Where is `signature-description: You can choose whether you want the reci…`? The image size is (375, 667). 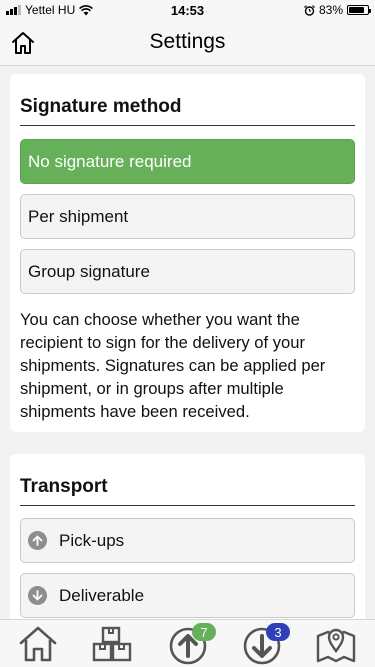 signature-description: You can choose whether you want the reci… is located at coordinates (173, 365).